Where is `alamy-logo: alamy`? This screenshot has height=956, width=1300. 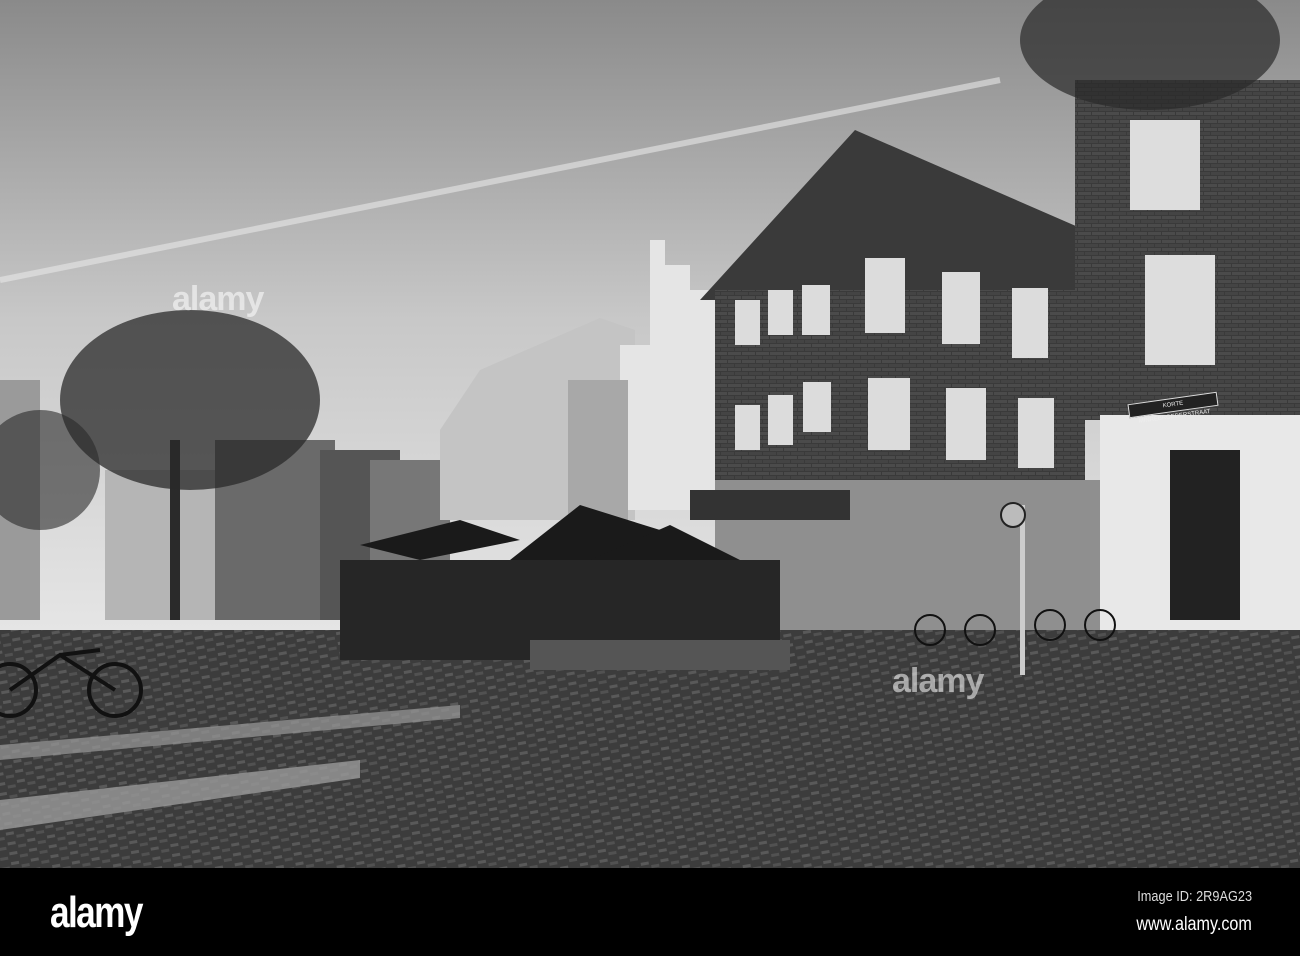
alamy-logo: alamy is located at coordinates (96, 912).